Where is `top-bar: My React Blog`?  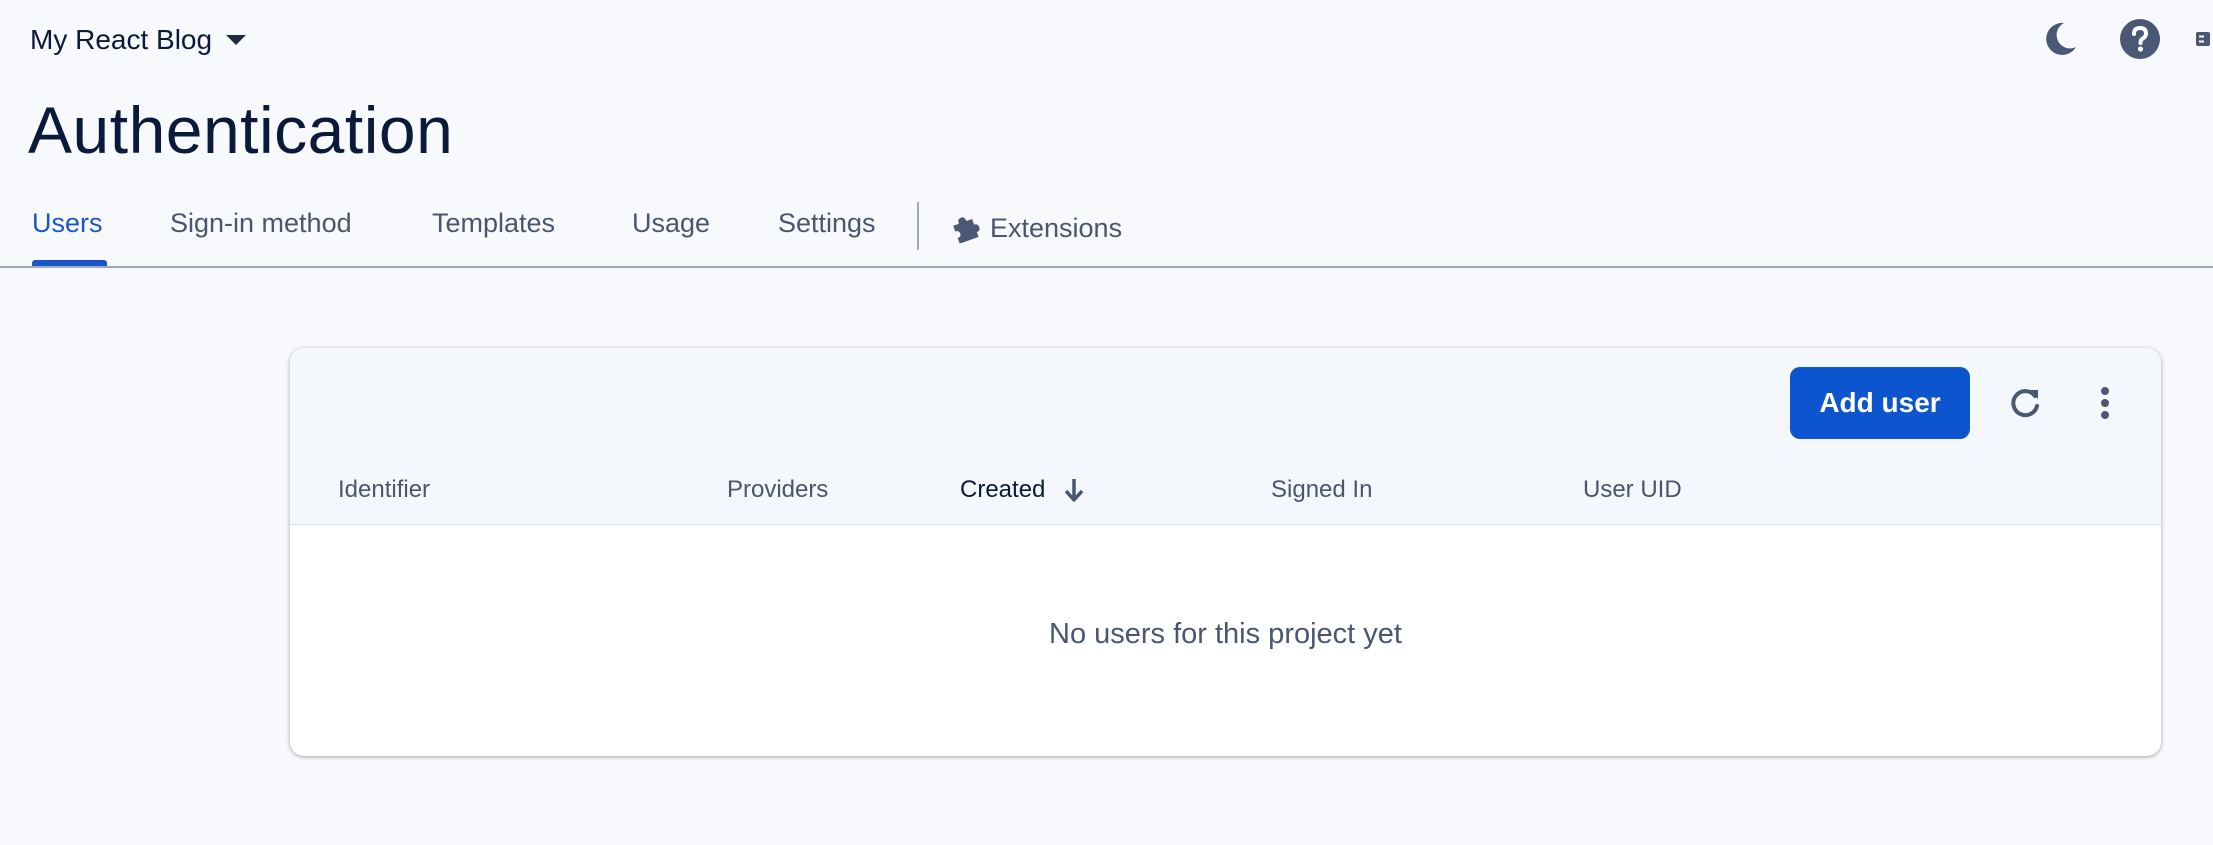
top-bar: My React Blog is located at coordinates (1106, 40).